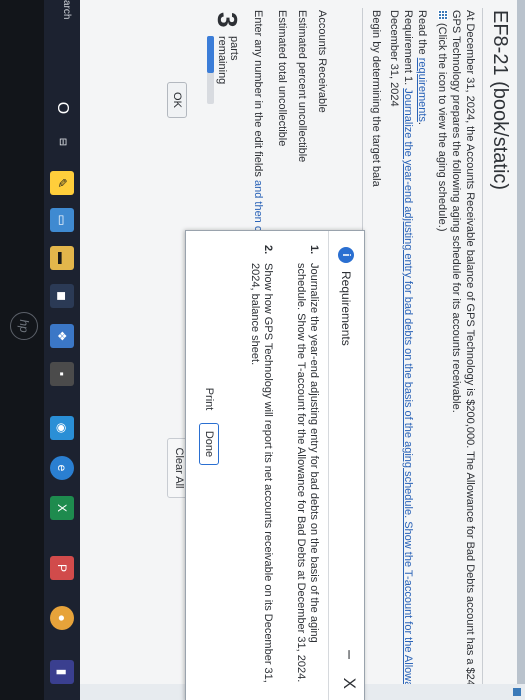 The height and width of the screenshot is (700, 525). Describe the element at coordinates (500, 100) in the screenshot. I see `page-title: EF8-21 (book/static)` at that location.